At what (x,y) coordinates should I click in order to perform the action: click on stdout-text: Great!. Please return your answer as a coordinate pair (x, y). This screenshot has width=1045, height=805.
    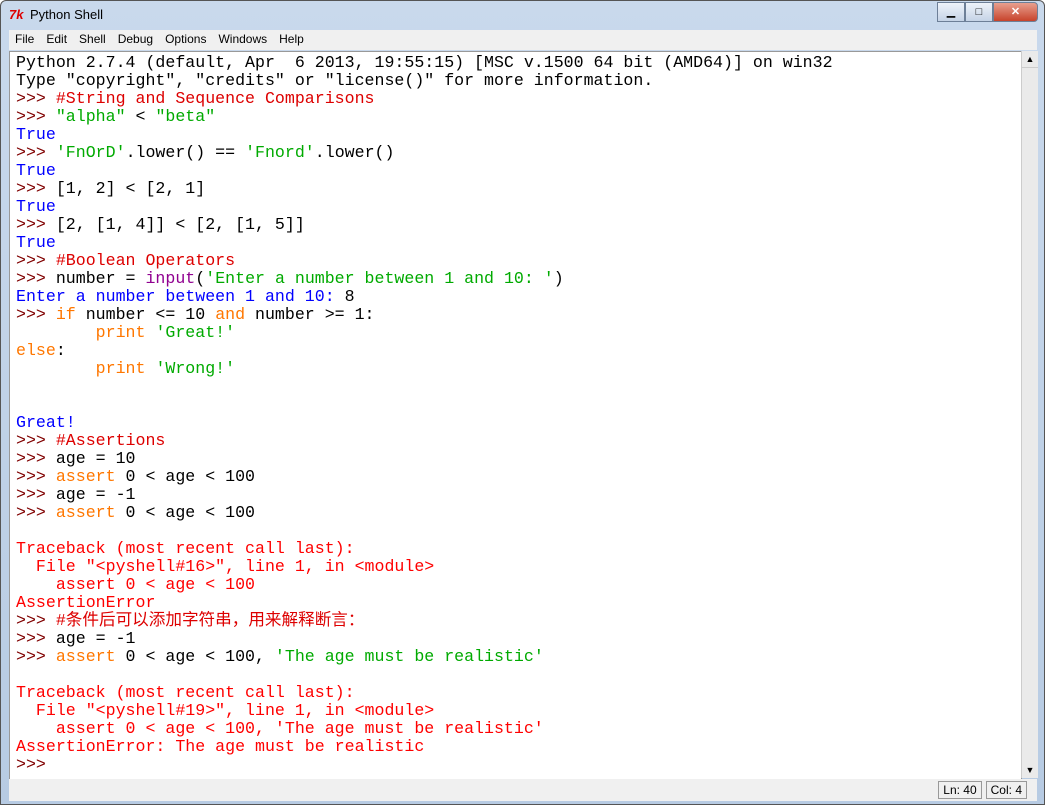
    Looking at the image, I should click on (46, 422).